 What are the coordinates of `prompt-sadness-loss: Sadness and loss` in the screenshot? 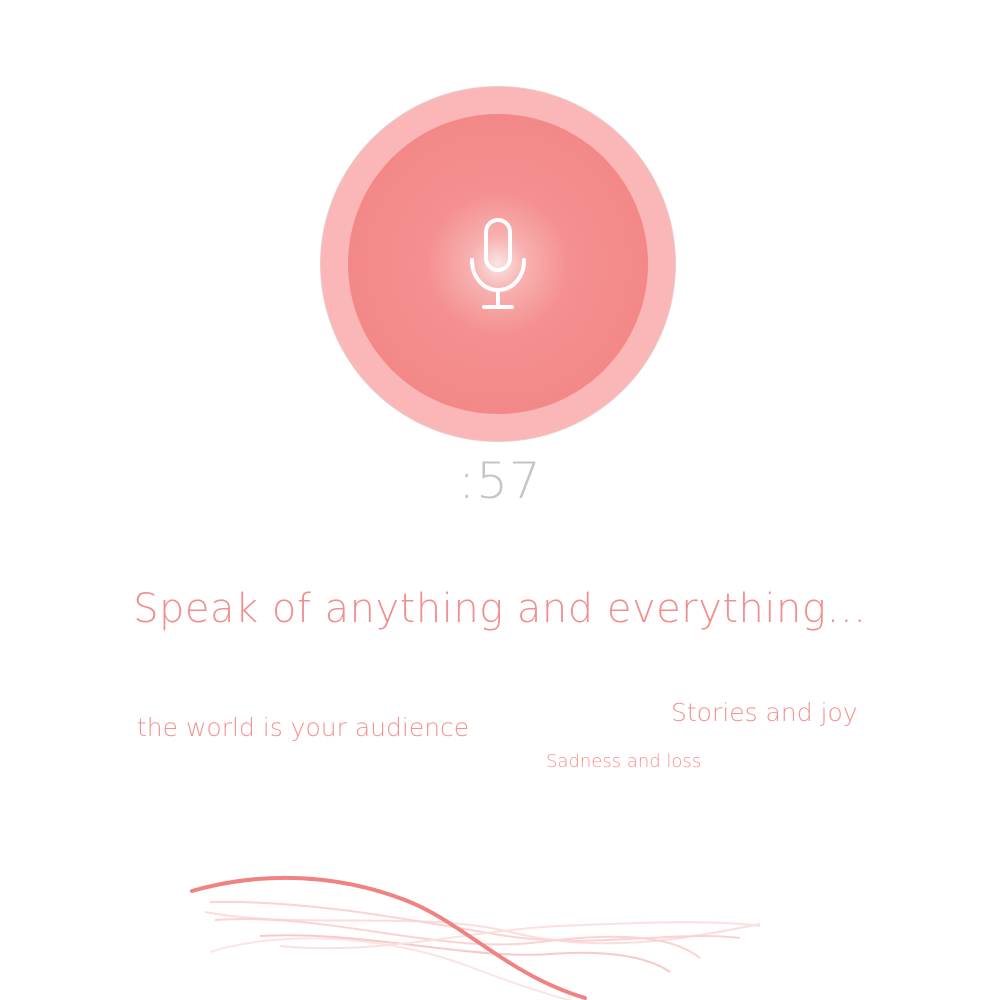 It's located at (624, 761).